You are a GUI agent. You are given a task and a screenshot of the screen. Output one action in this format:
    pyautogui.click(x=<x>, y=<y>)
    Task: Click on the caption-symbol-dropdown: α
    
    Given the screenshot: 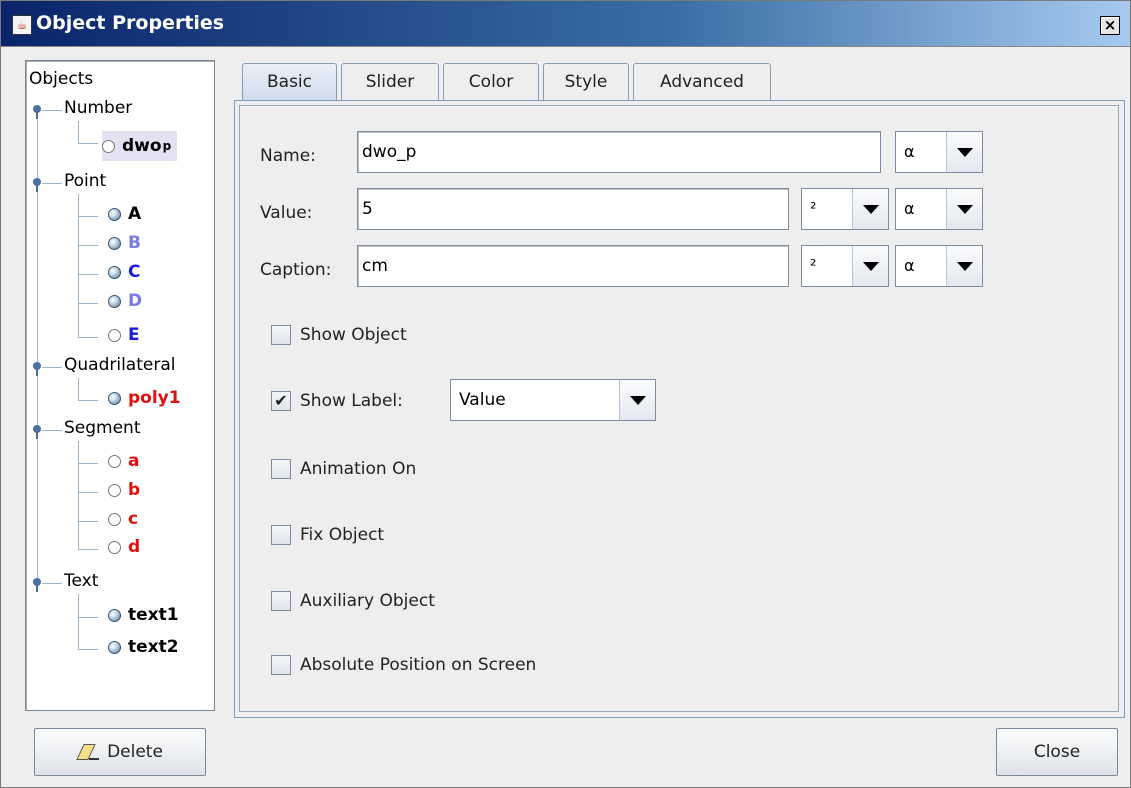 What is the action you would take?
    pyautogui.click(x=939, y=266)
    